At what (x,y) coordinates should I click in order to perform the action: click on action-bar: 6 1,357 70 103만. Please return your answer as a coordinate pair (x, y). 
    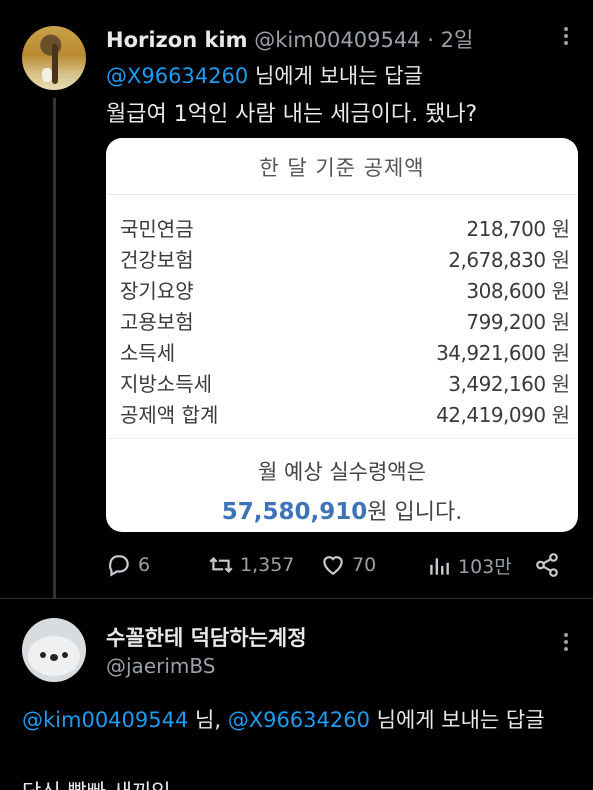
    Looking at the image, I should click on (336, 567).